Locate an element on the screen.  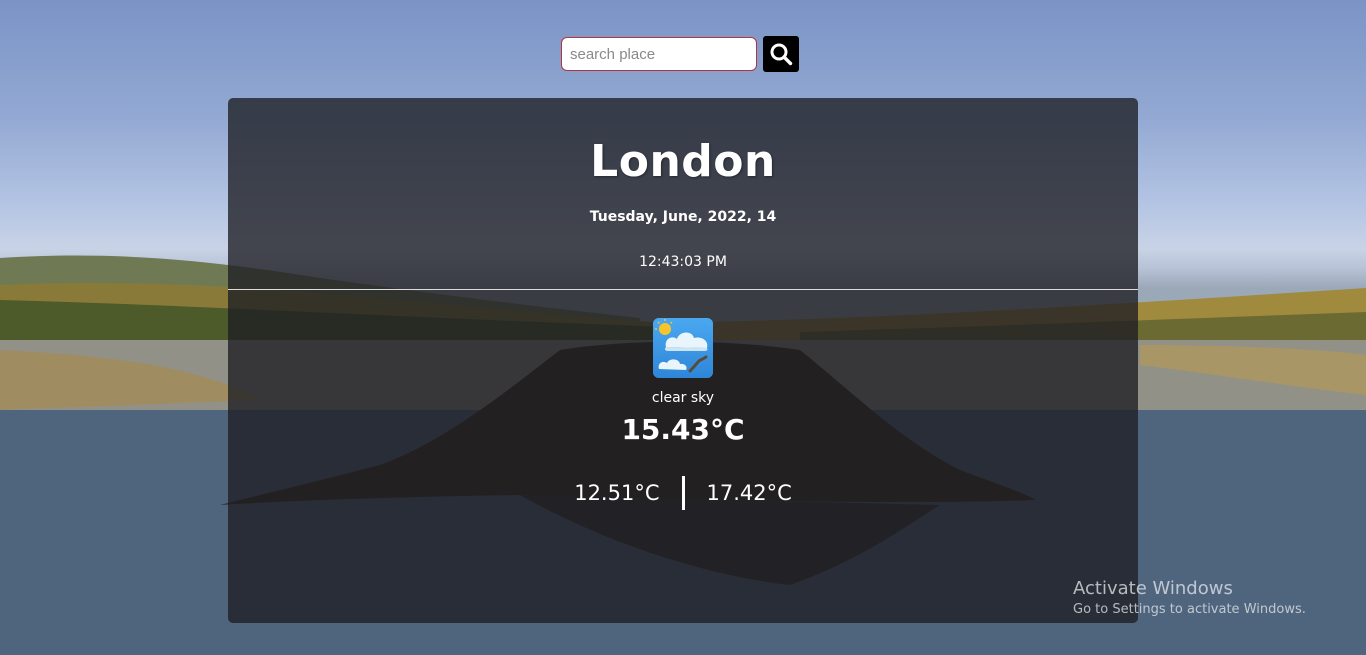
watermark-title: Activate Windows is located at coordinates (1153, 588).